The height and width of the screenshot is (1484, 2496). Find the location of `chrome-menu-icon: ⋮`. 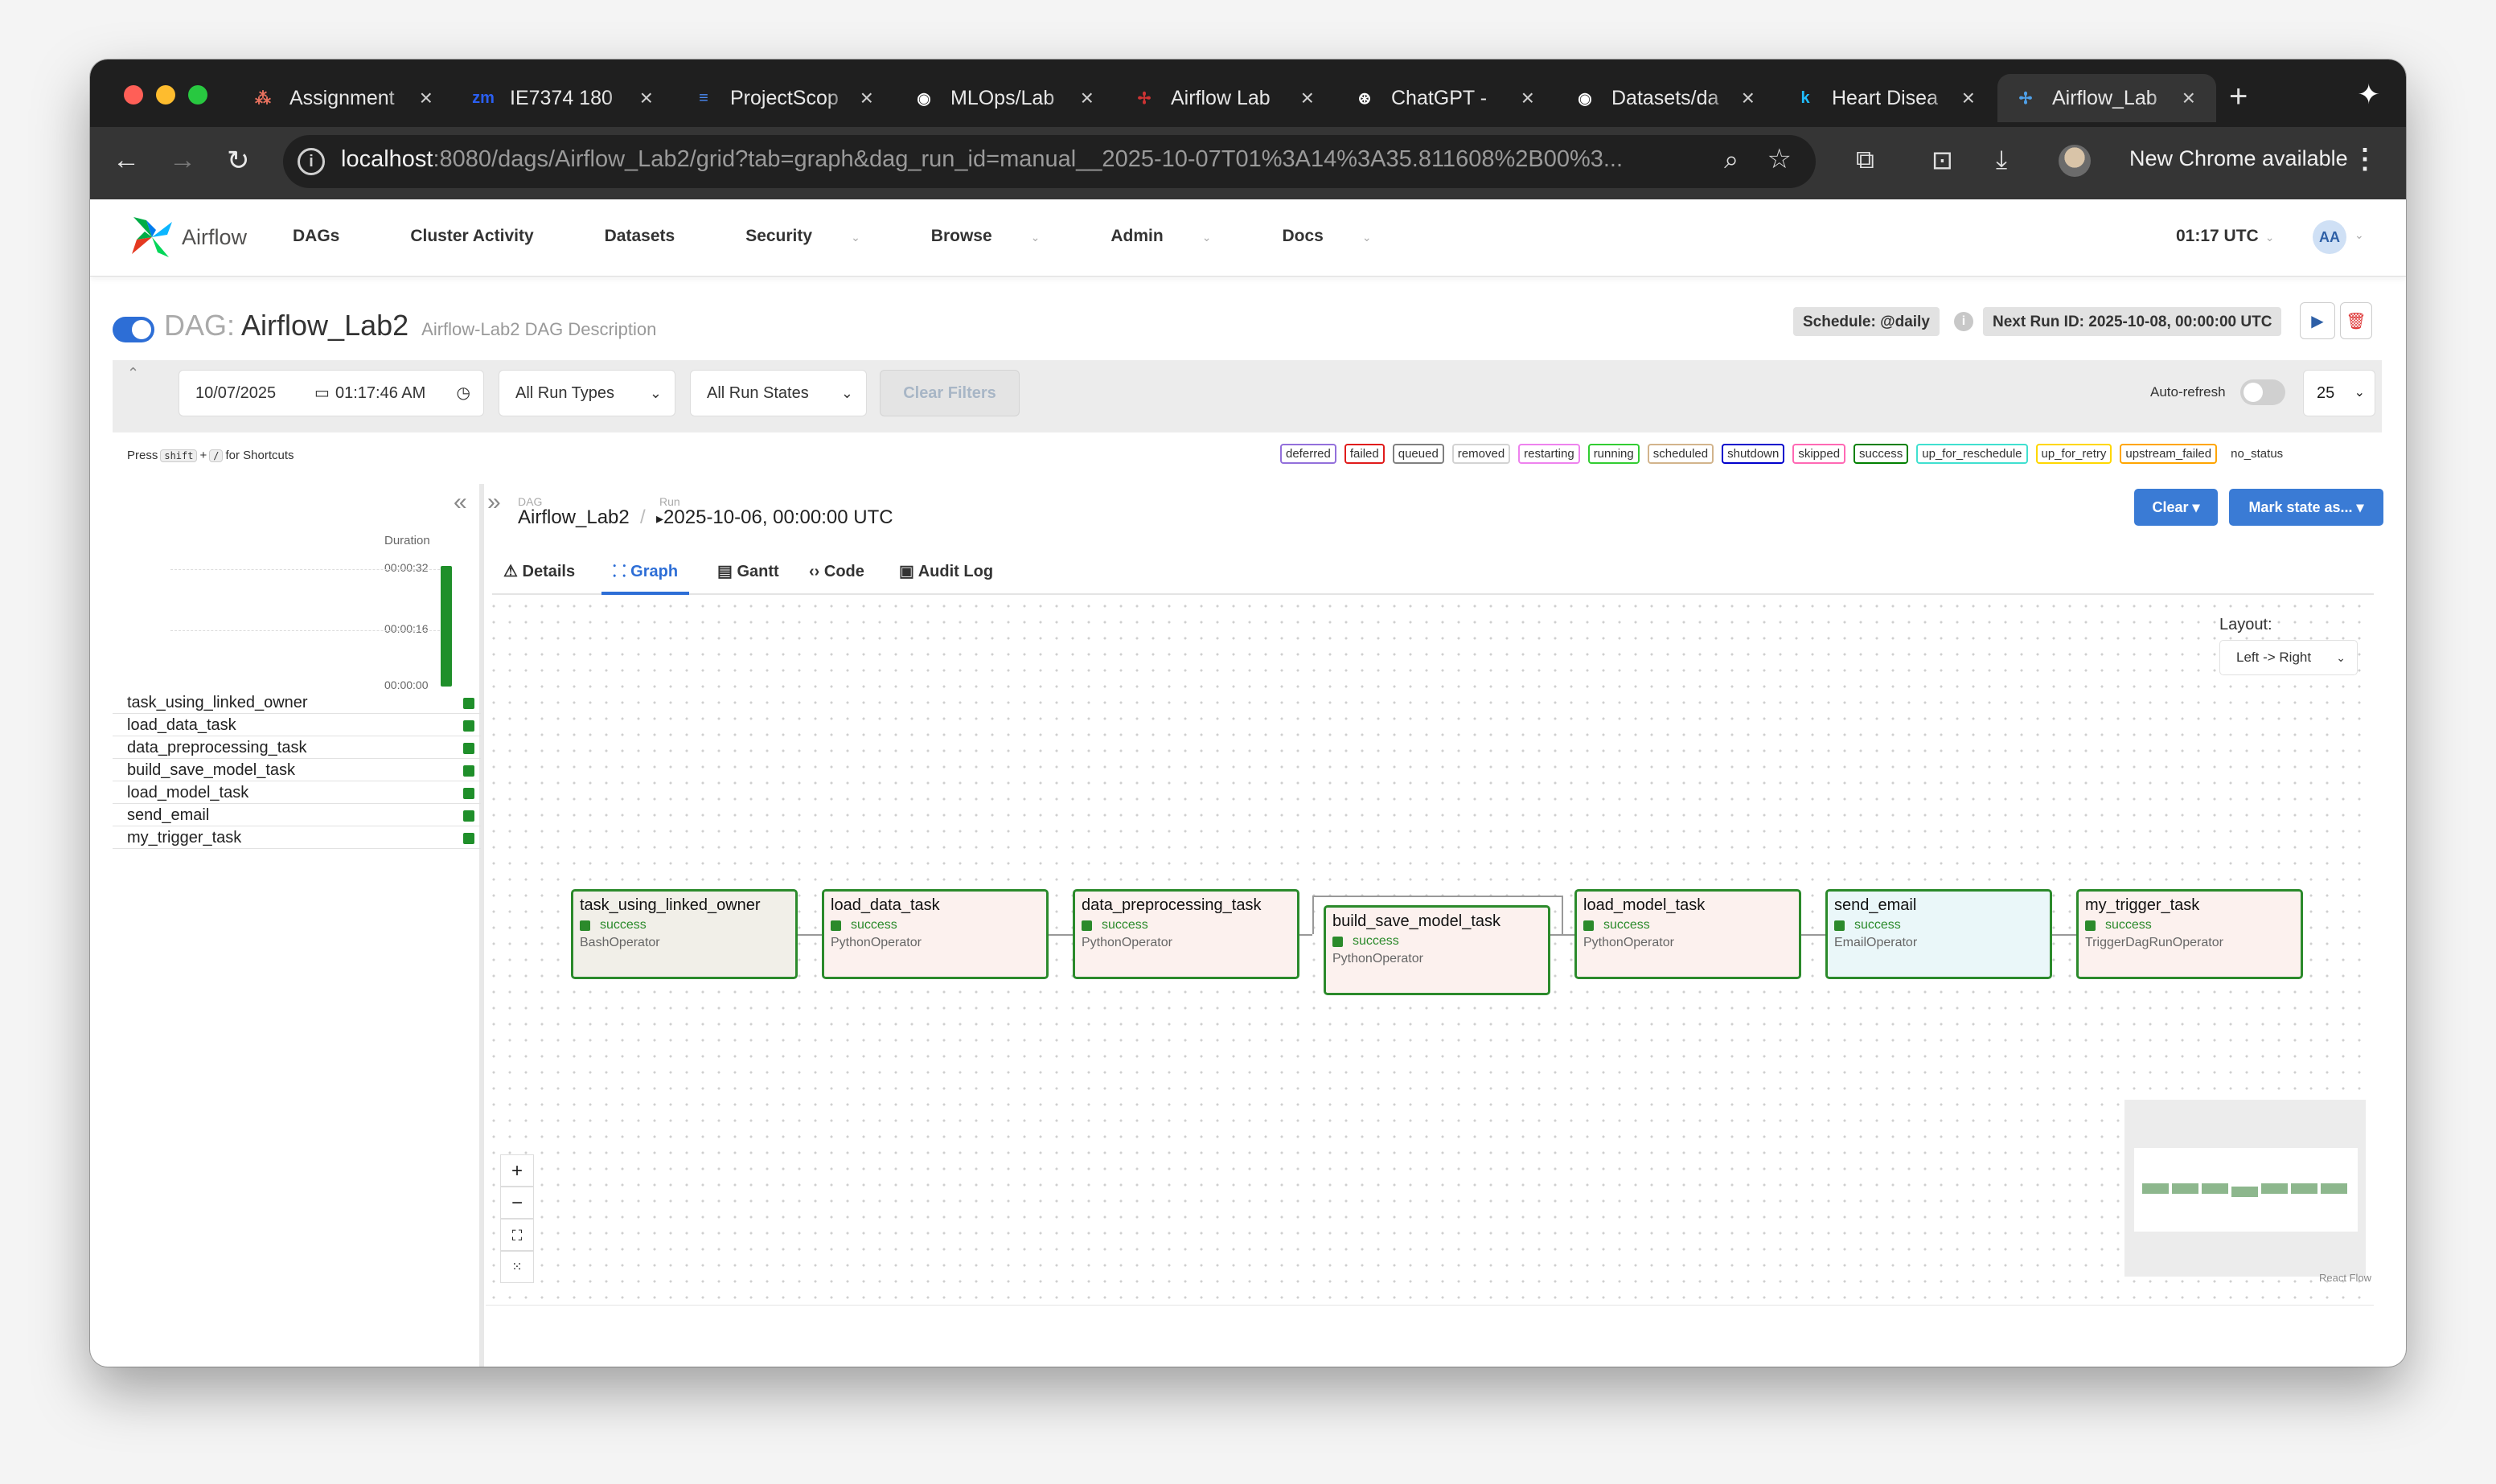

chrome-menu-icon: ⋮ is located at coordinates (2365, 159).